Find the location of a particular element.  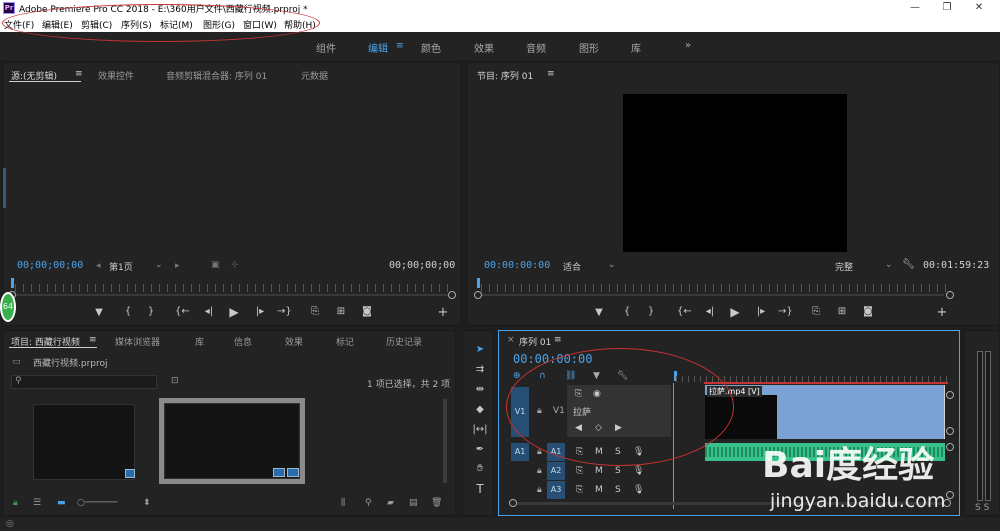

close-icon: × is located at coordinates (511, 340).